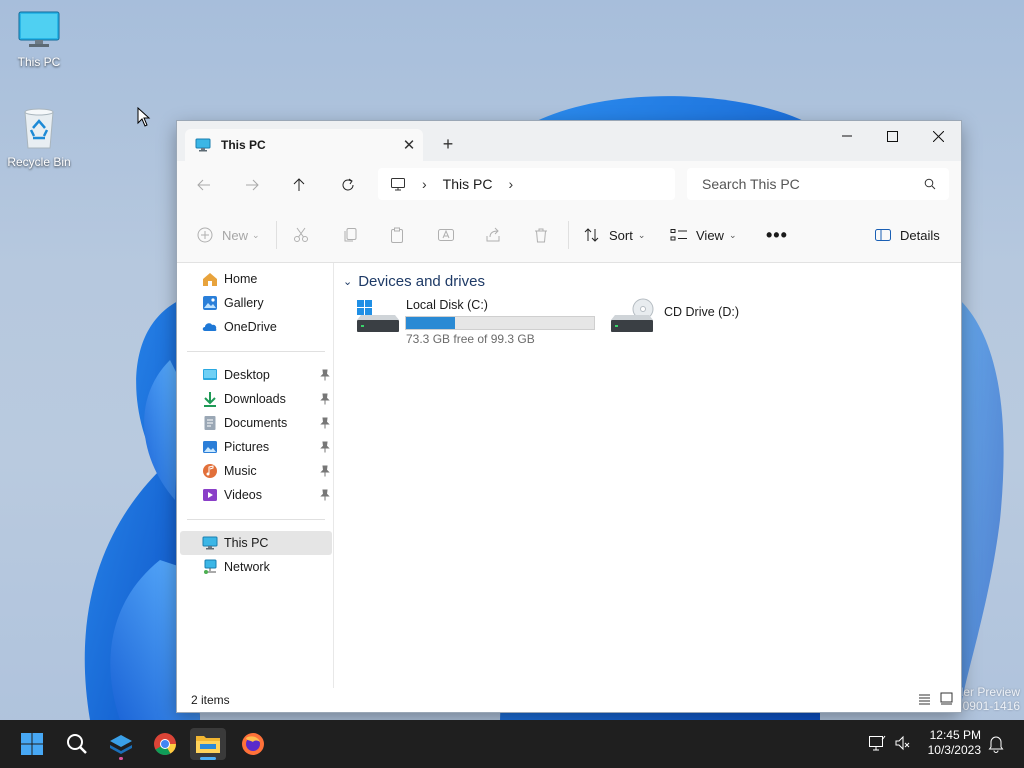 This screenshot has width=1024, height=768. I want to click on desktop-icon-label: This PC, so click(39, 62).